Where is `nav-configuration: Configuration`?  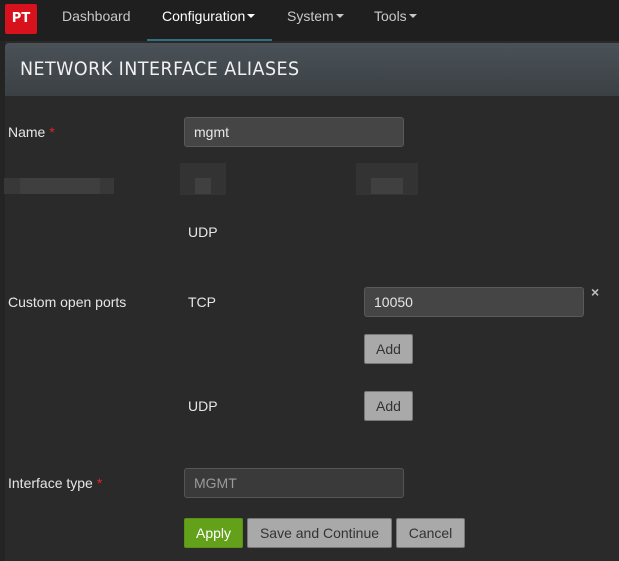
nav-configuration: Configuration is located at coordinates (209, 20).